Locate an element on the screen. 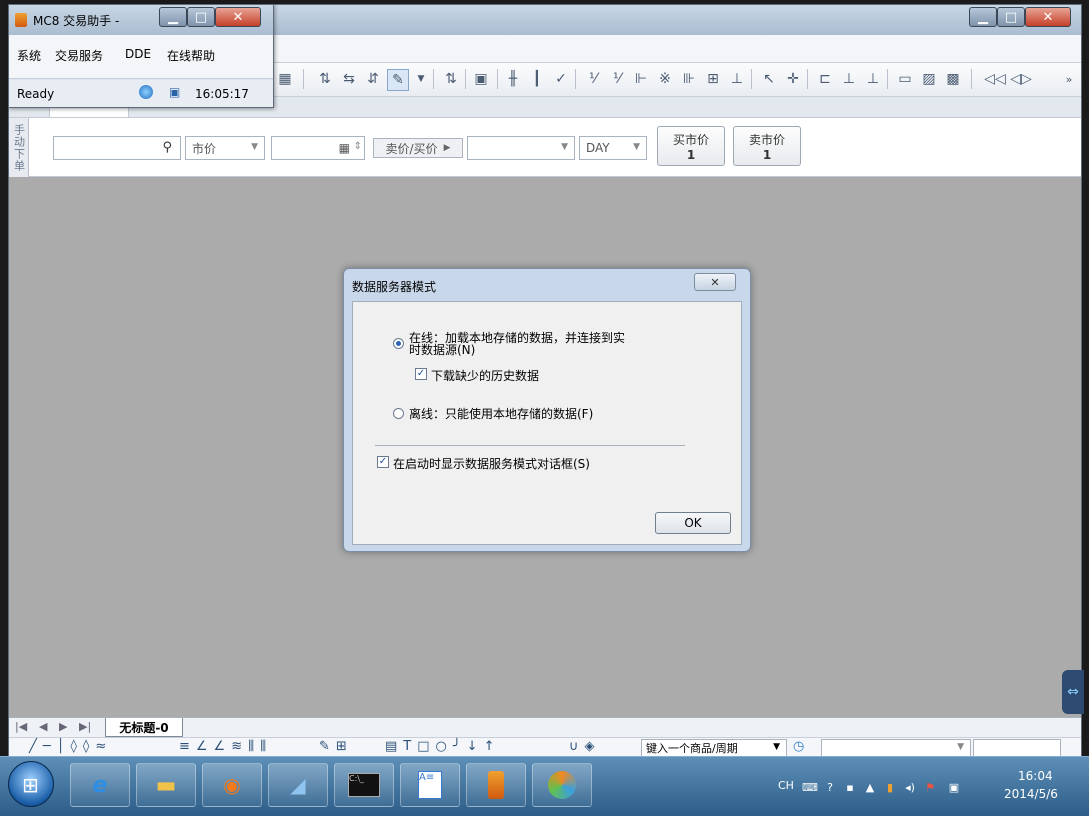 This screenshot has width=1089, height=816. toolbar-icon-11: ⊪ is located at coordinates (689, 79).